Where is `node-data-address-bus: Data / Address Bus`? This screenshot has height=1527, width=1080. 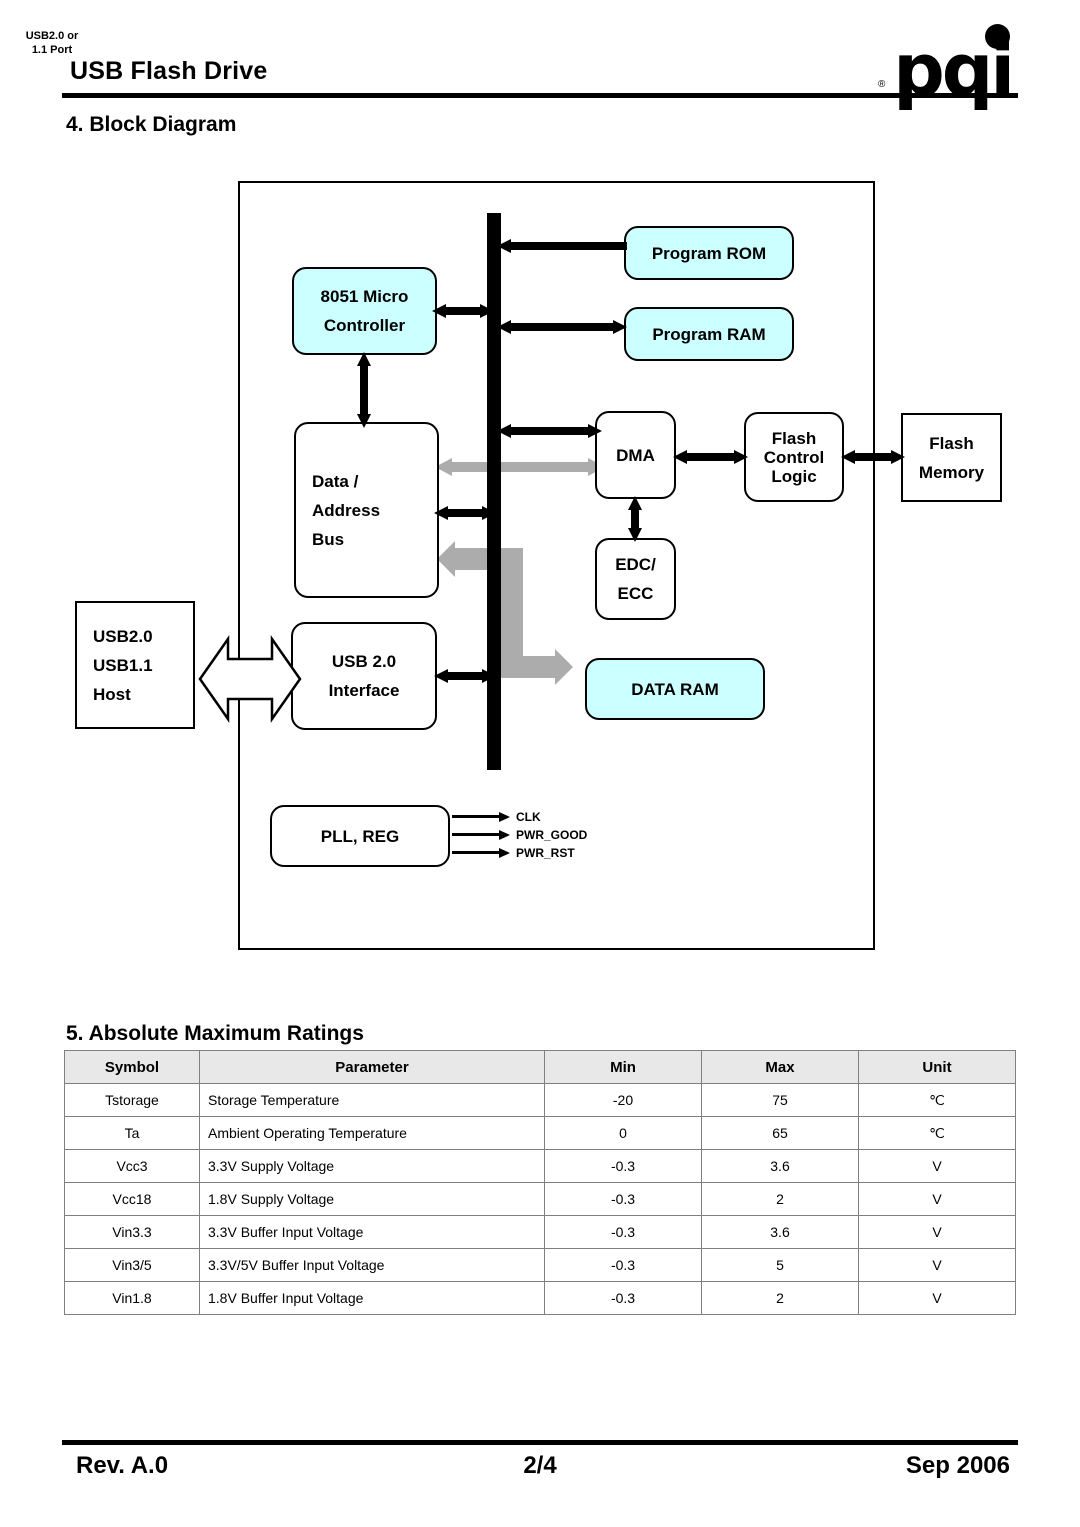
node-data-address-bus: Data / Address Bus is located at coordinates (366, 510).